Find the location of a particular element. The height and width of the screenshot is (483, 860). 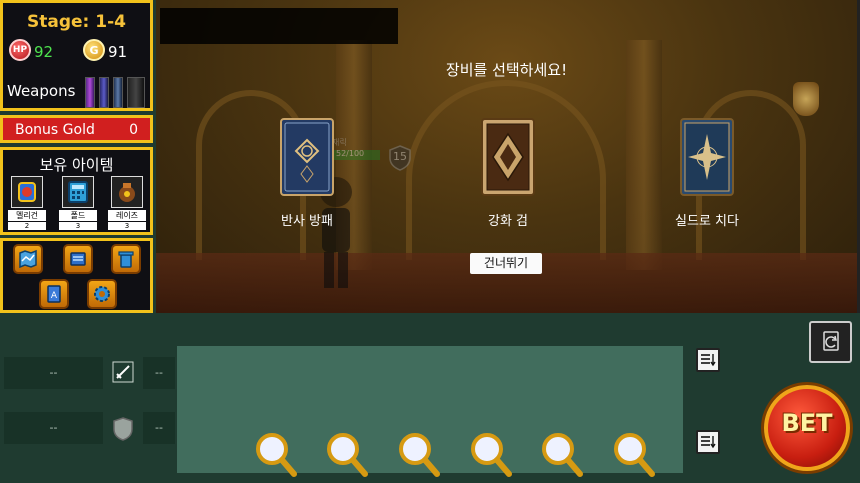

sword-icon is located at coordinates (123, 372).